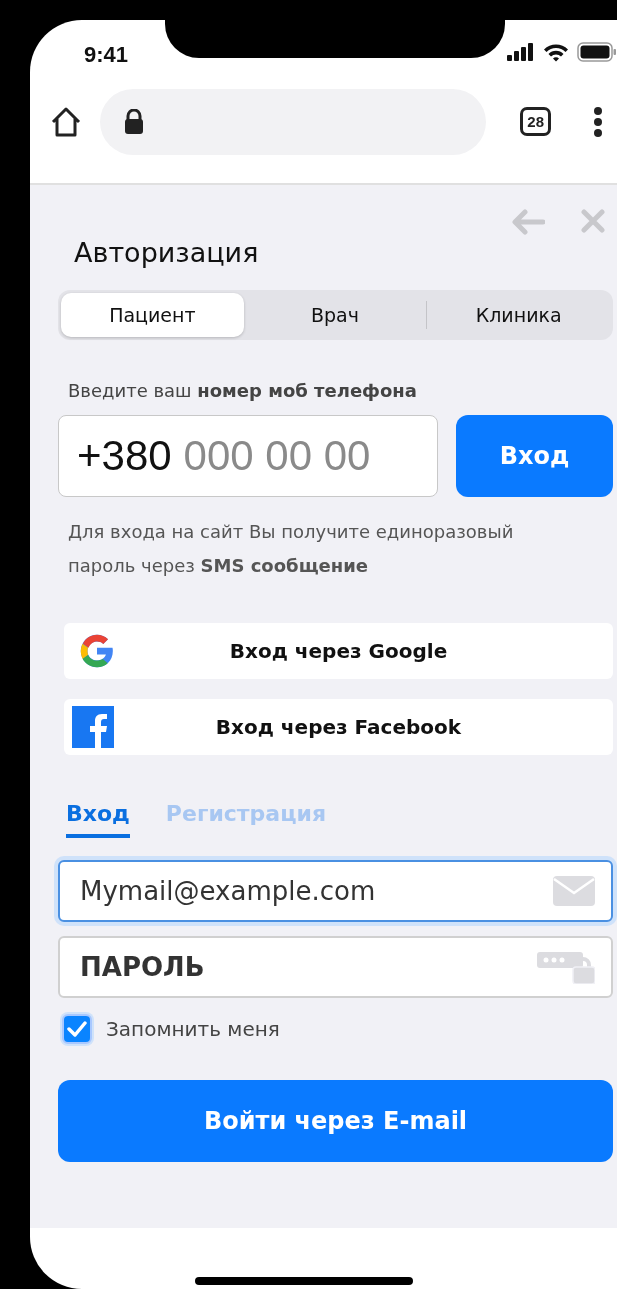 This screenshot has height=1289, width=617. What do you see at coordinates (338, 727) in the screenshot?
I see `facebook-login-button: Вход через Facebook` at bounding box center [338, 727].